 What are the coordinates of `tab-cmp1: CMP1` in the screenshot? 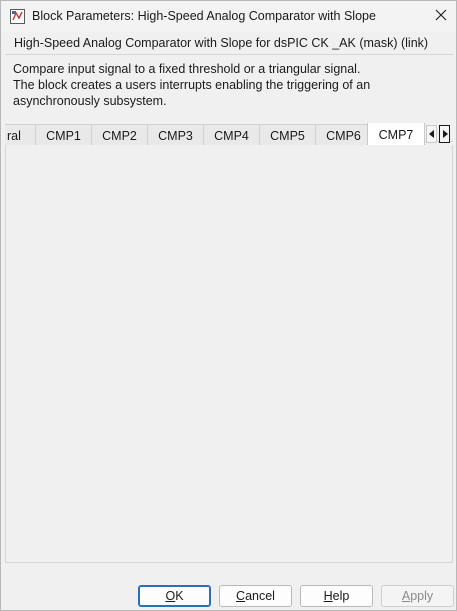 It's located at (63, 134).